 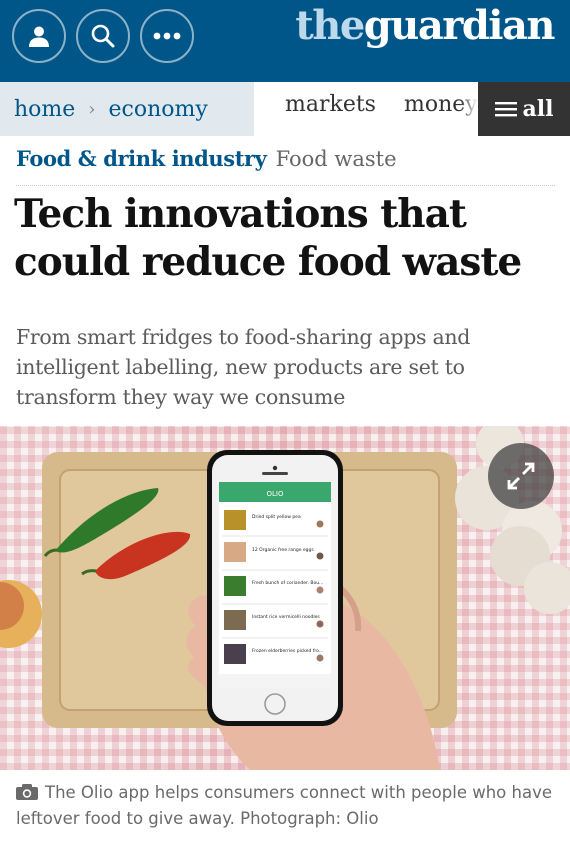 What do you see at coordinates (330, 104) in the screenshot?
I see `nav-markets-link: markets` at bounding box center [330, 104].